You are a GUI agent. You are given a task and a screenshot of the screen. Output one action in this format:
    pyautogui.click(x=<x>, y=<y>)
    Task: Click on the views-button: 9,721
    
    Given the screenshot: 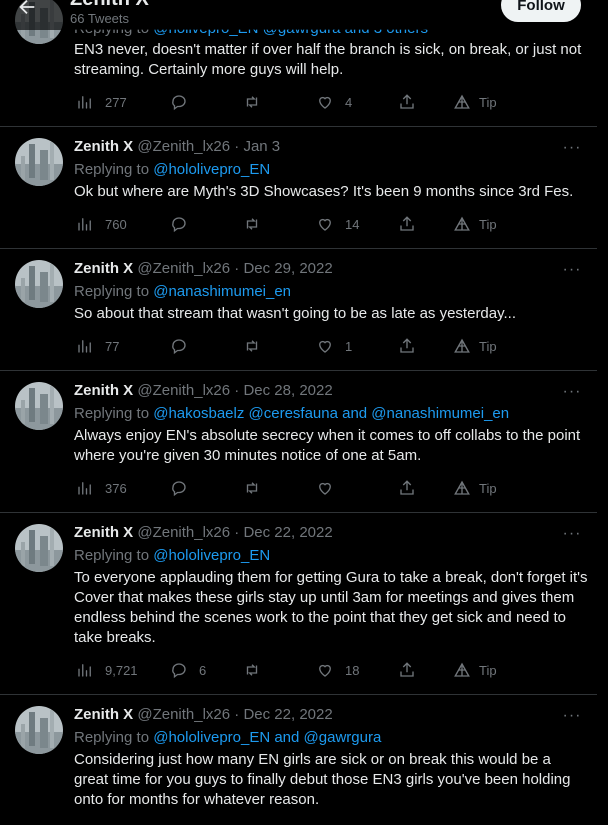 What is the action you would take?
    pyautogui.click(x=107, y=670)
    